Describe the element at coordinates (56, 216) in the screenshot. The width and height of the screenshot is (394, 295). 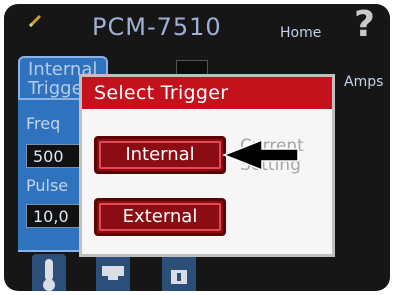
I see `pulse-field: 10,0` at that location.